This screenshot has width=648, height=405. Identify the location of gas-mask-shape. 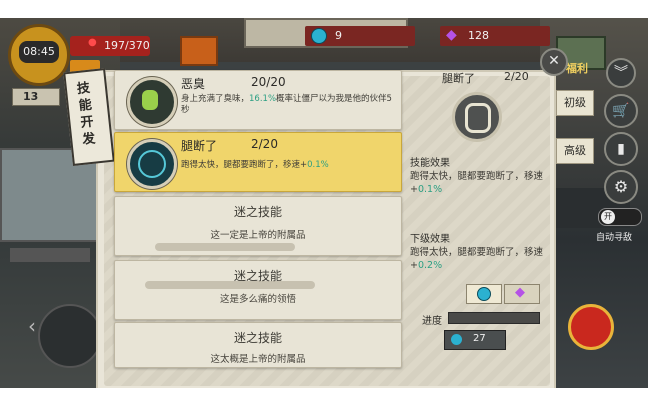
(150, 100).